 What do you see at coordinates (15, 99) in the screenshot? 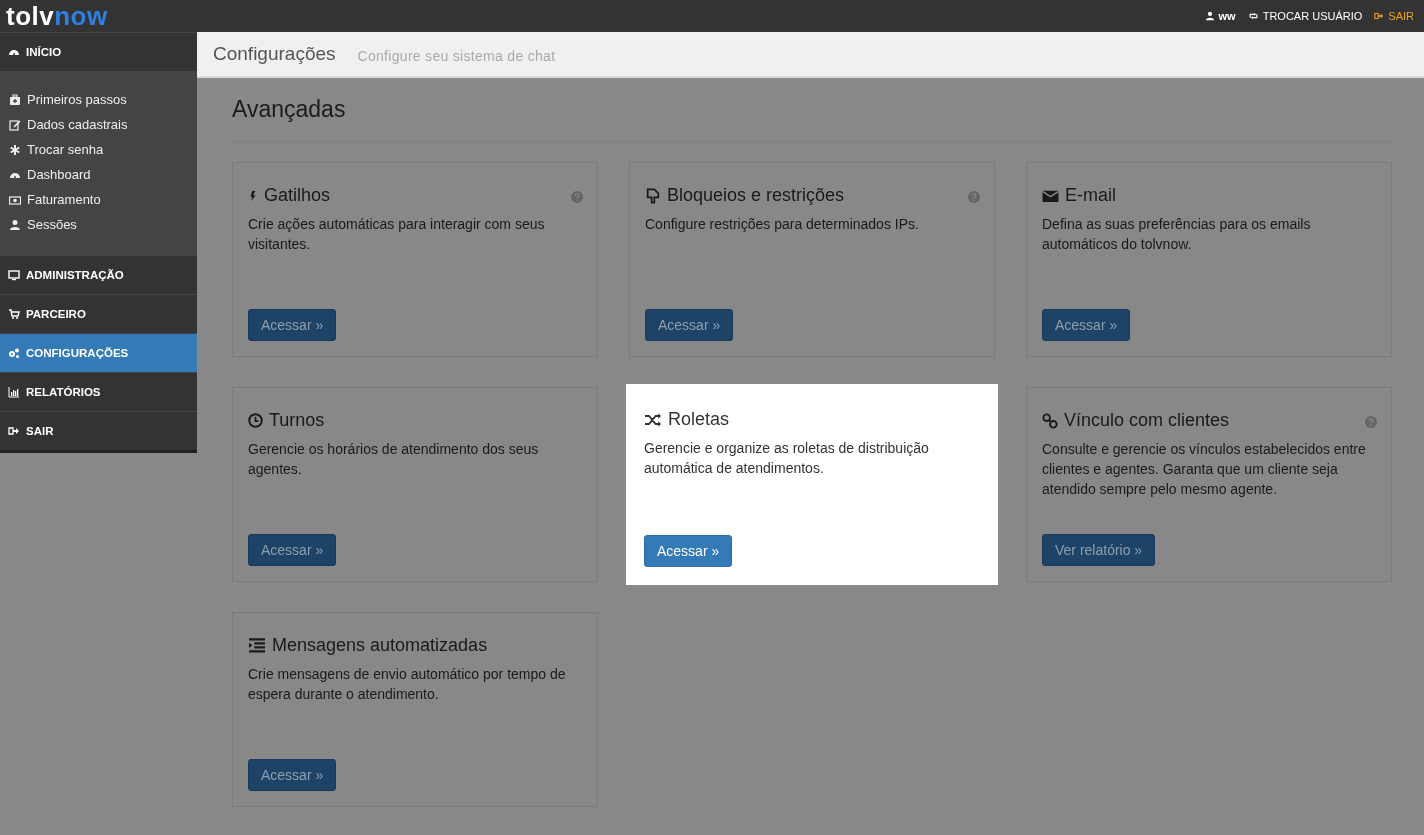
I see `medkit-icon` at bounding box center [15, 99].